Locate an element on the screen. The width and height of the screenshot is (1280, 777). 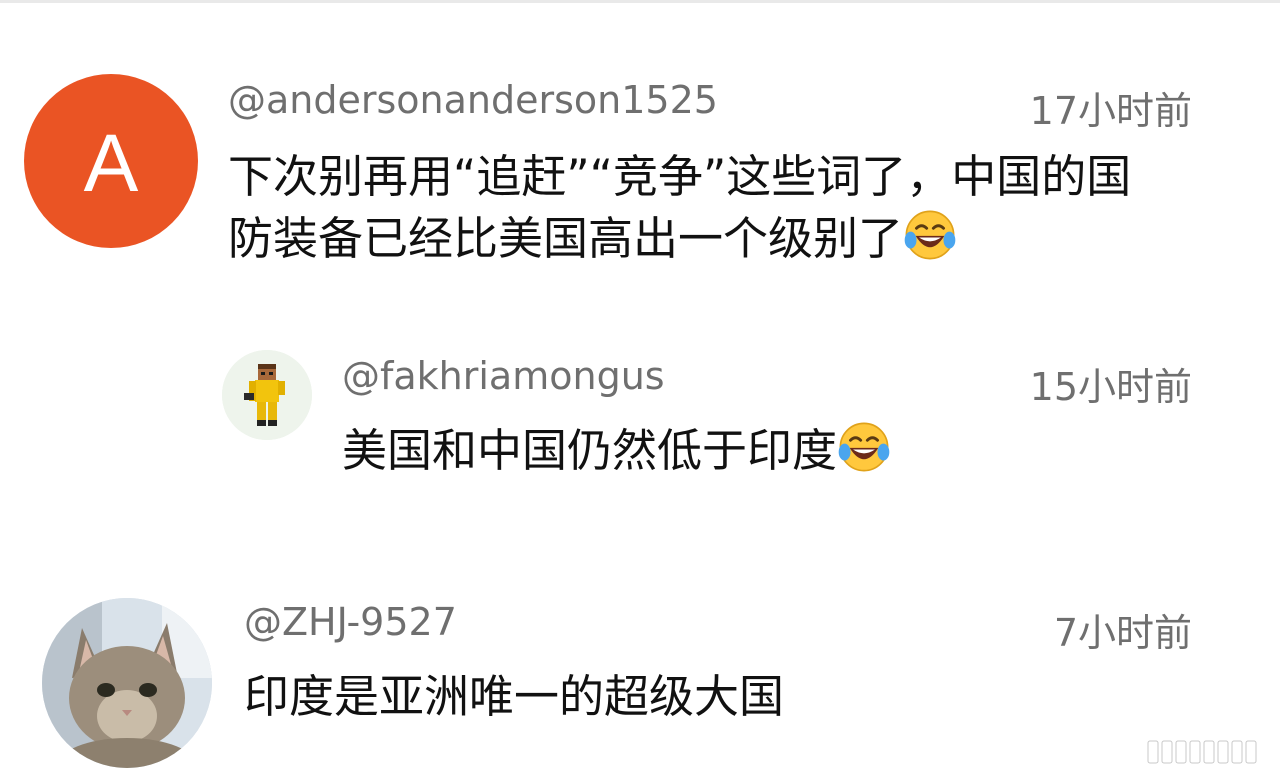
comment-text: 美国和中国仍然低于印度 is located at coordinates (782, 451).